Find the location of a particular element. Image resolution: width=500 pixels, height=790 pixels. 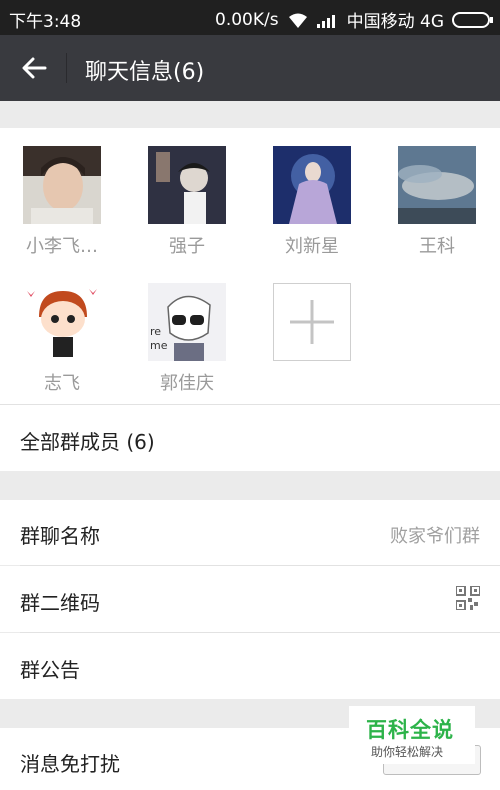

divider is located at coordinates (250, 404).